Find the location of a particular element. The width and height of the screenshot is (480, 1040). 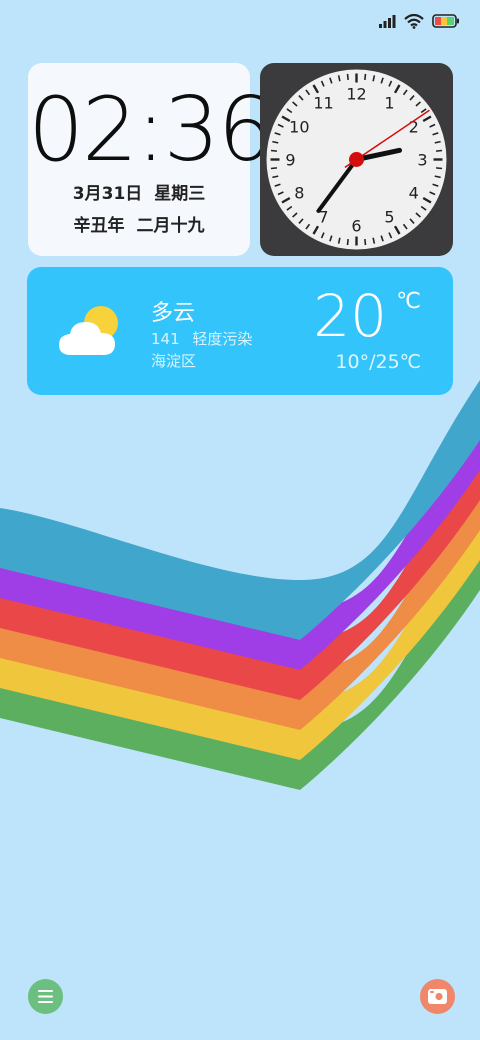

lunar-date-line: 辛丑年 二月十九 is located at coordinates (139, 226).